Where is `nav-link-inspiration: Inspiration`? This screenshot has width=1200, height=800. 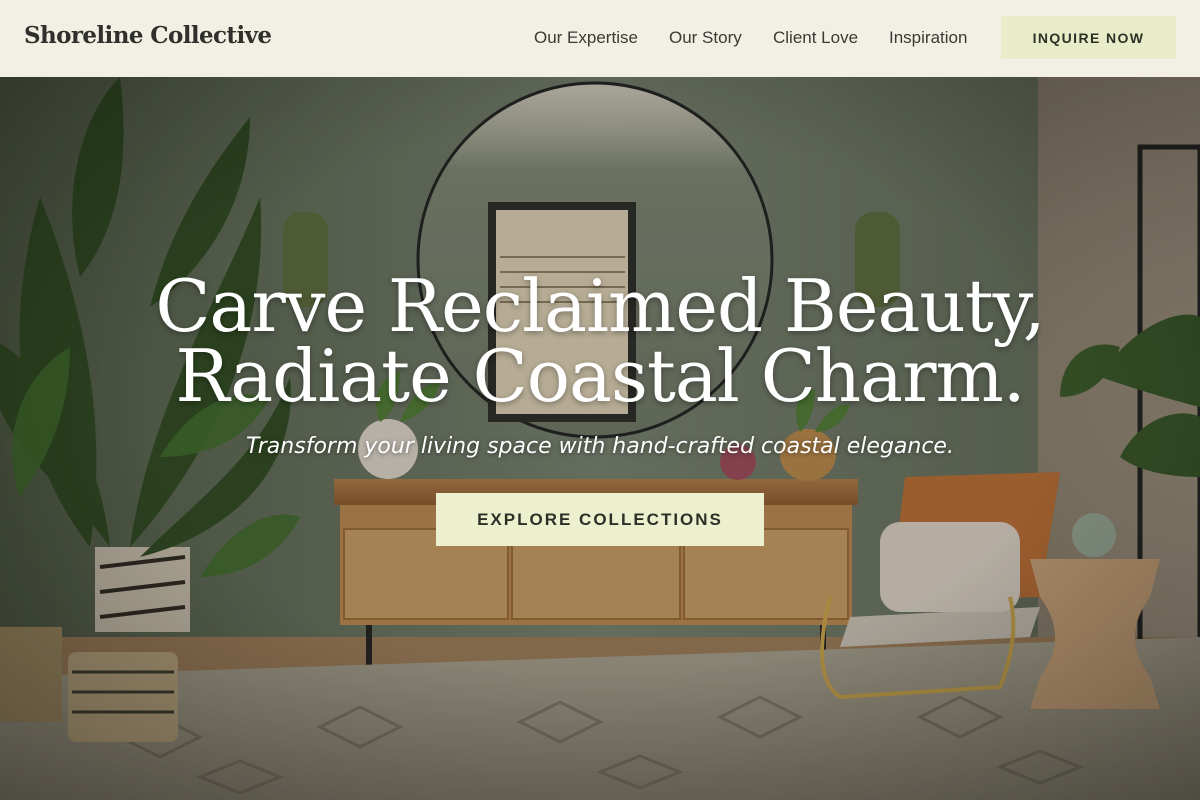 nav-link-inspiration: Inspiration is located at coordinates (928, 38).